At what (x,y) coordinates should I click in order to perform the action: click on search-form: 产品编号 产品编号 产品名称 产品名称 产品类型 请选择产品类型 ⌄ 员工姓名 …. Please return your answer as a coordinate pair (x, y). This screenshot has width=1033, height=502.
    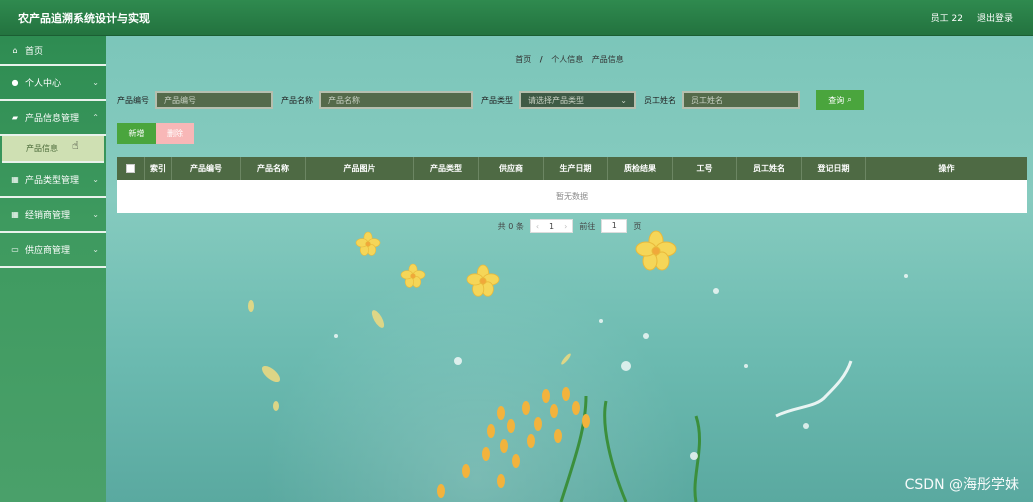
    Looking at the image, I should click on (490, 100).